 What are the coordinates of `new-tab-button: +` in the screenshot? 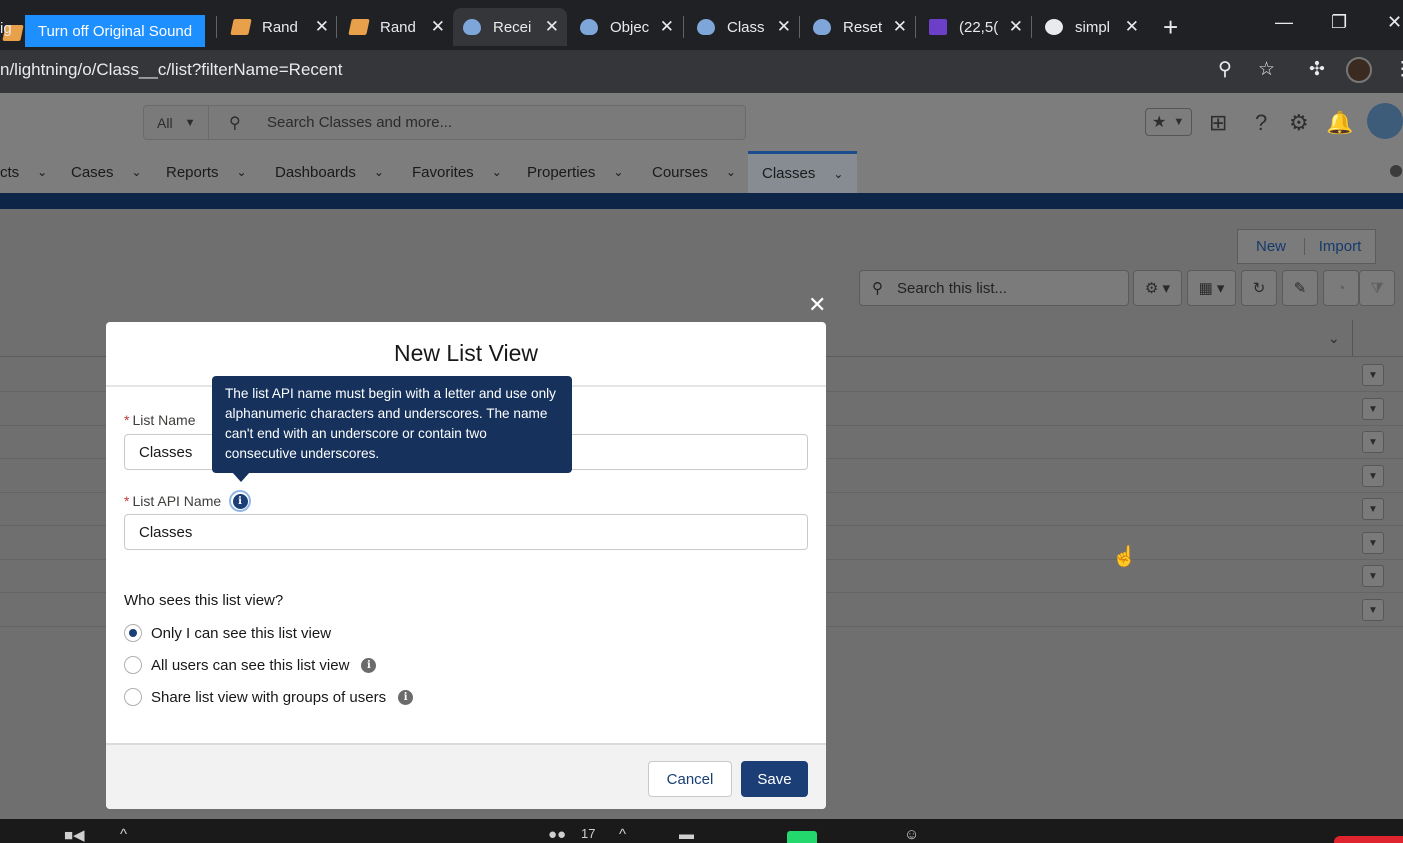 It's located at (1170, 27).